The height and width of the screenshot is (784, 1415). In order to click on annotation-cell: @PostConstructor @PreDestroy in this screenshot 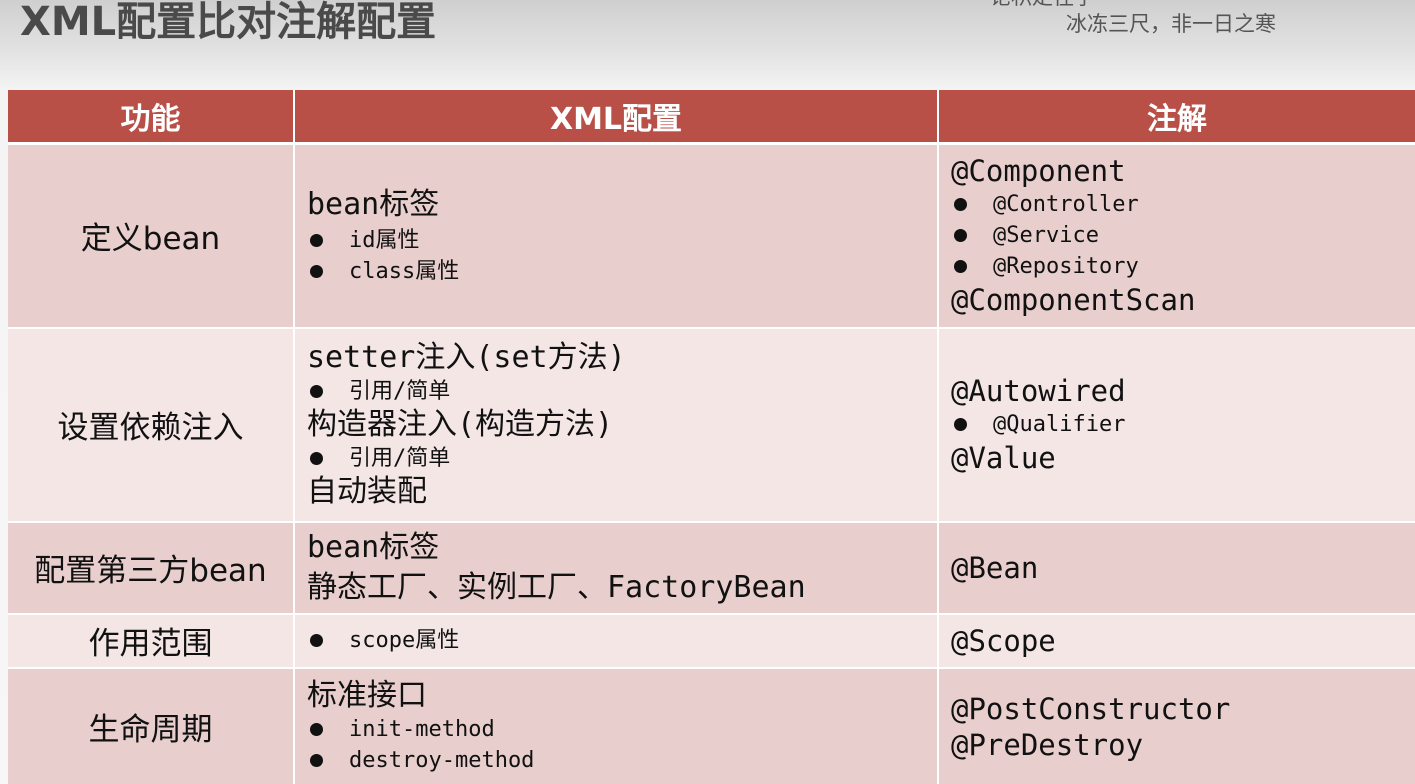, I will do `click(1176, 725)`.